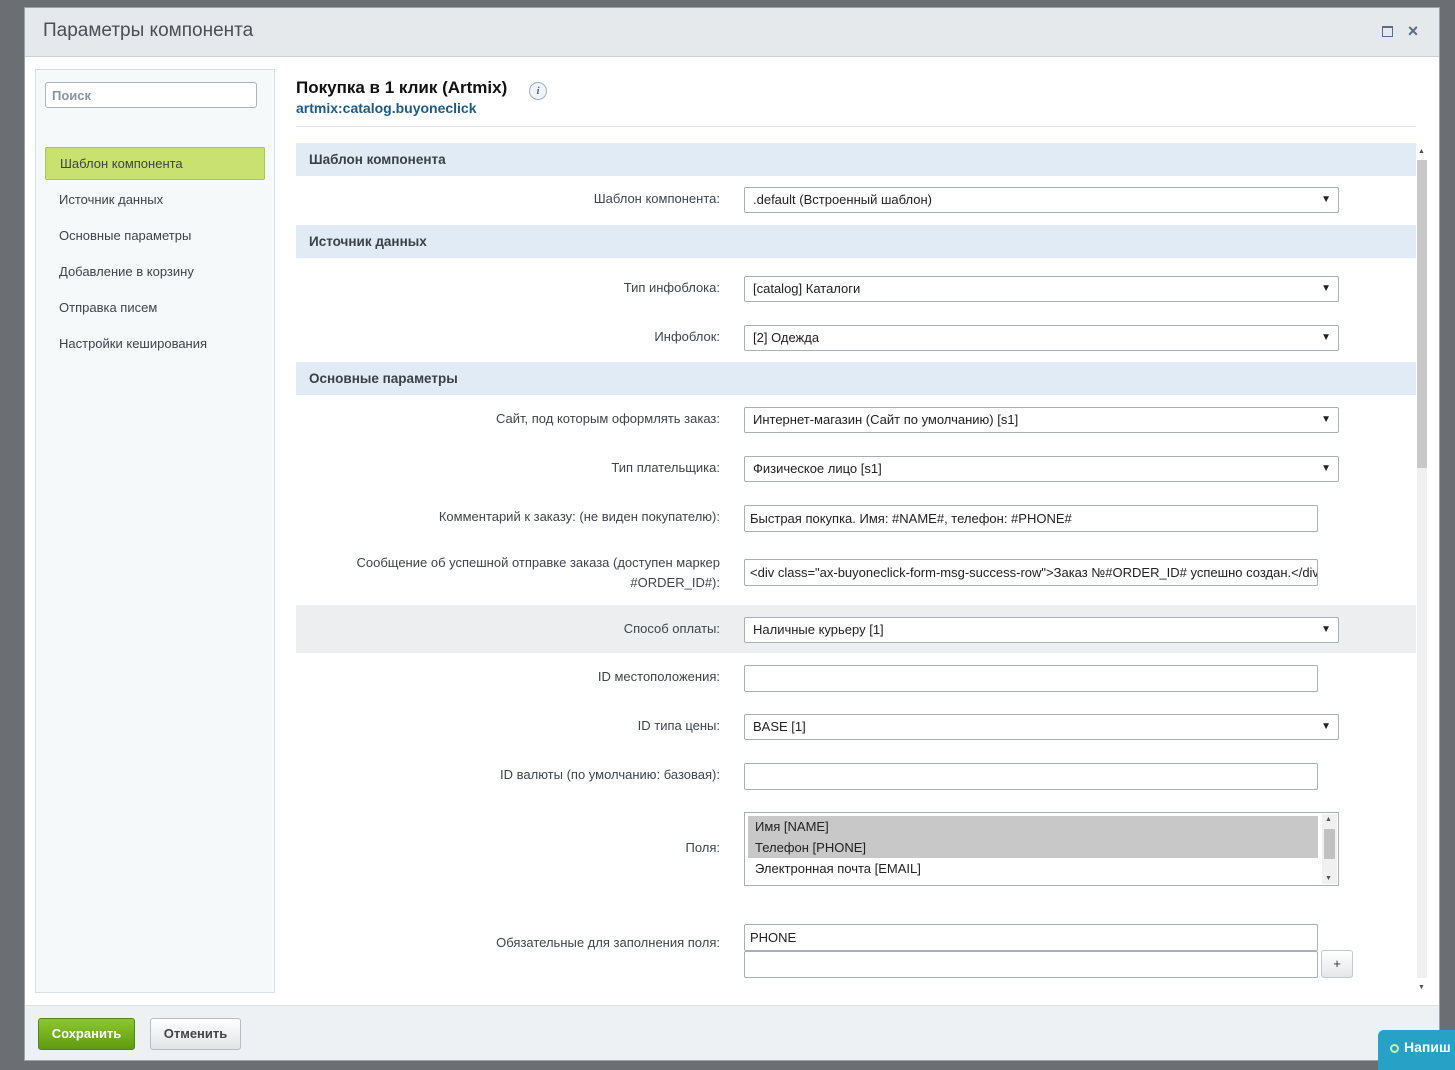 The image size is (1455, 1070). I want to click on location-row: ID местоположения:, so click(856, 677).